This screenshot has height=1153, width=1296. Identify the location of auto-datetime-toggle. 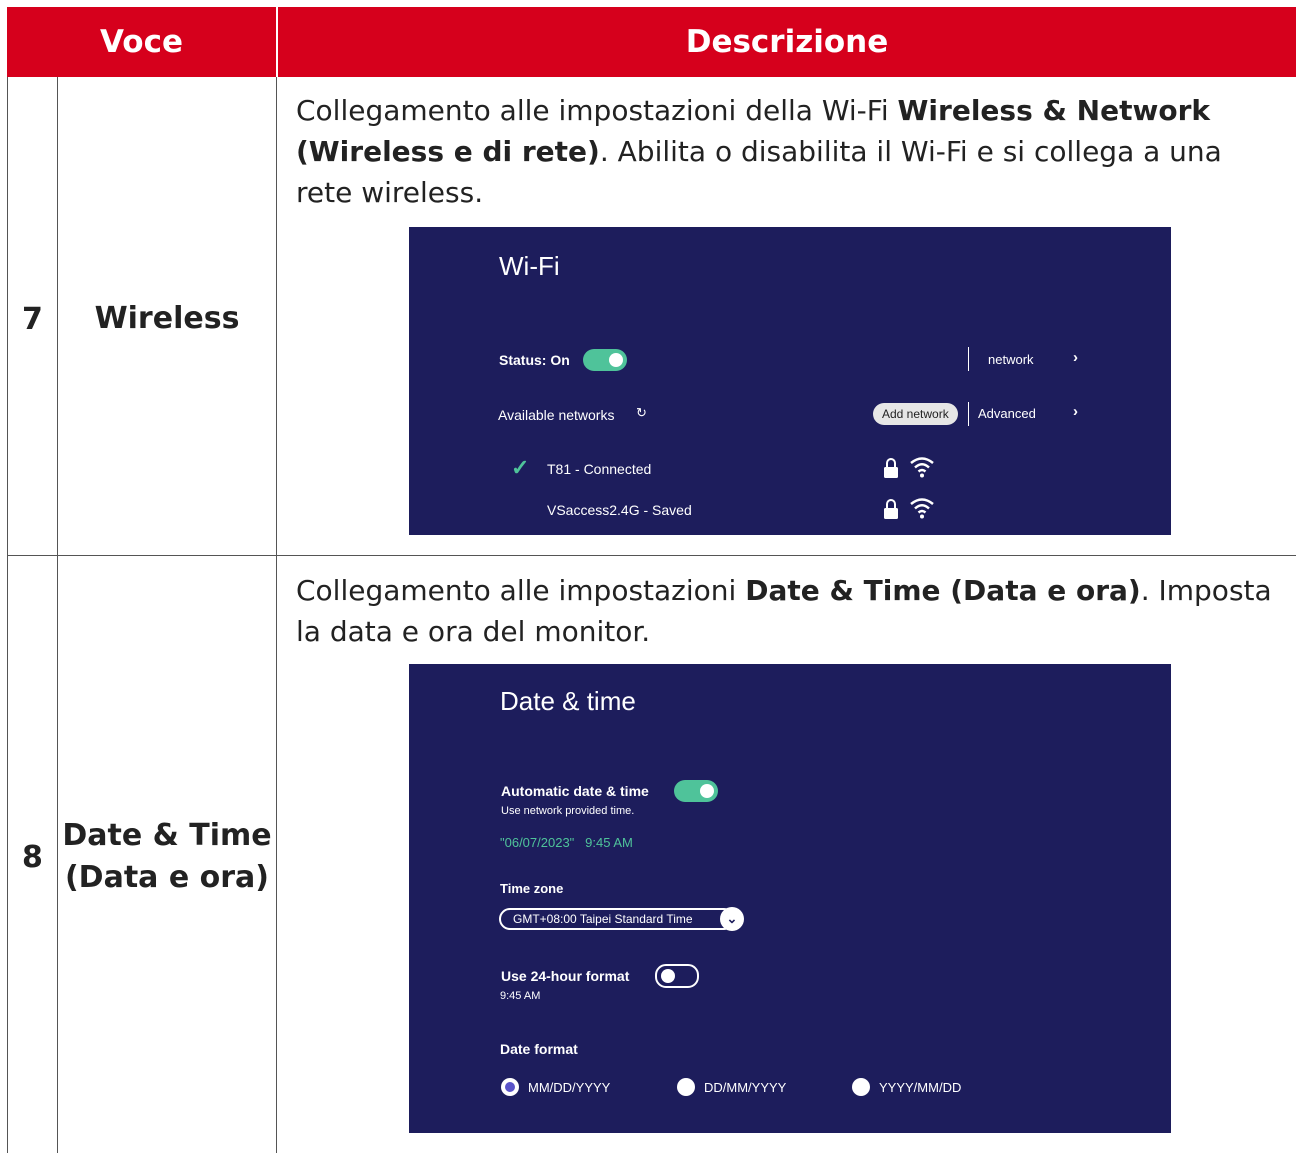
(696, 791).